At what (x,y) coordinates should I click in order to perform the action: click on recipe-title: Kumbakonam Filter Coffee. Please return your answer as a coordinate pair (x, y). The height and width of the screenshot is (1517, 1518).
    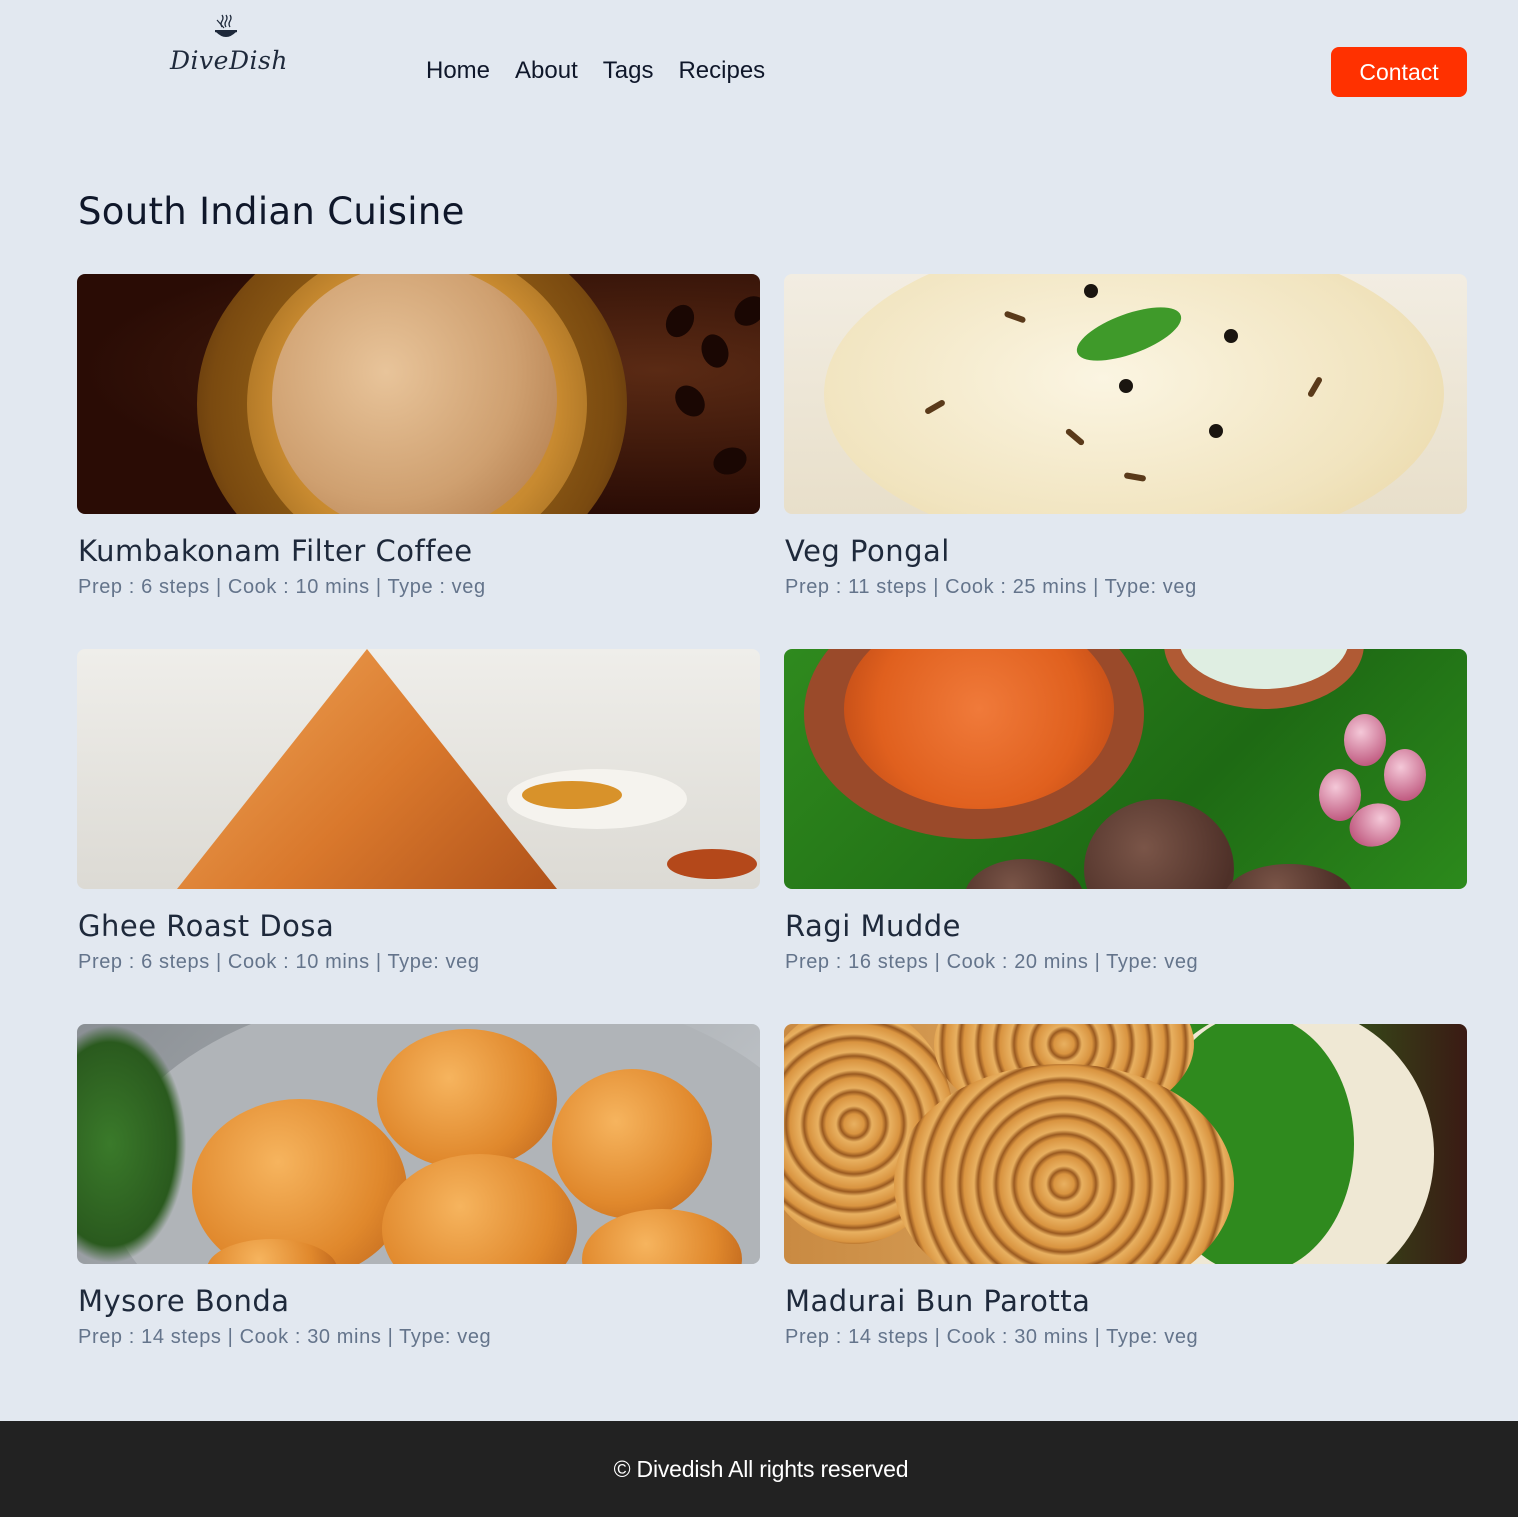
    Looking at the image, I should click on (419, 551).